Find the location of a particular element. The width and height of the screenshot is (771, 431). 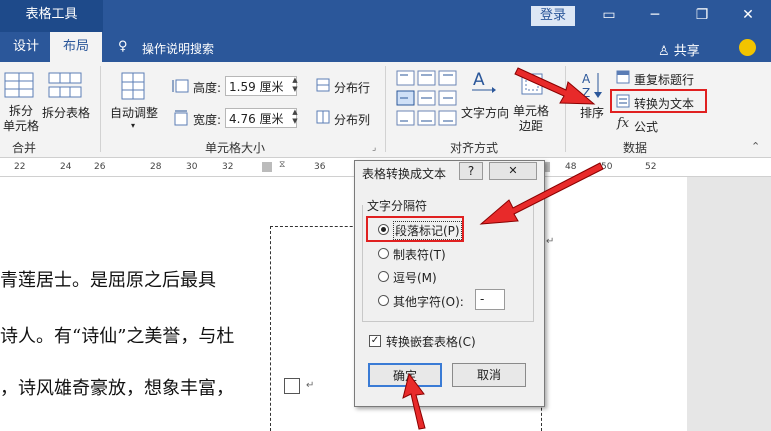

tab-option-label: 制表符(T) is located at coordinates (419, 255).